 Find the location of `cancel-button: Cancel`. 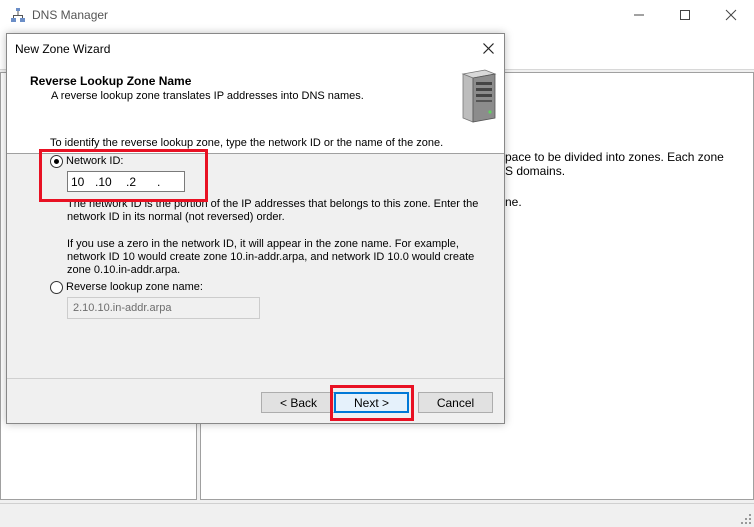

cancel-button: Cancel is located at coordinates (455, 402).